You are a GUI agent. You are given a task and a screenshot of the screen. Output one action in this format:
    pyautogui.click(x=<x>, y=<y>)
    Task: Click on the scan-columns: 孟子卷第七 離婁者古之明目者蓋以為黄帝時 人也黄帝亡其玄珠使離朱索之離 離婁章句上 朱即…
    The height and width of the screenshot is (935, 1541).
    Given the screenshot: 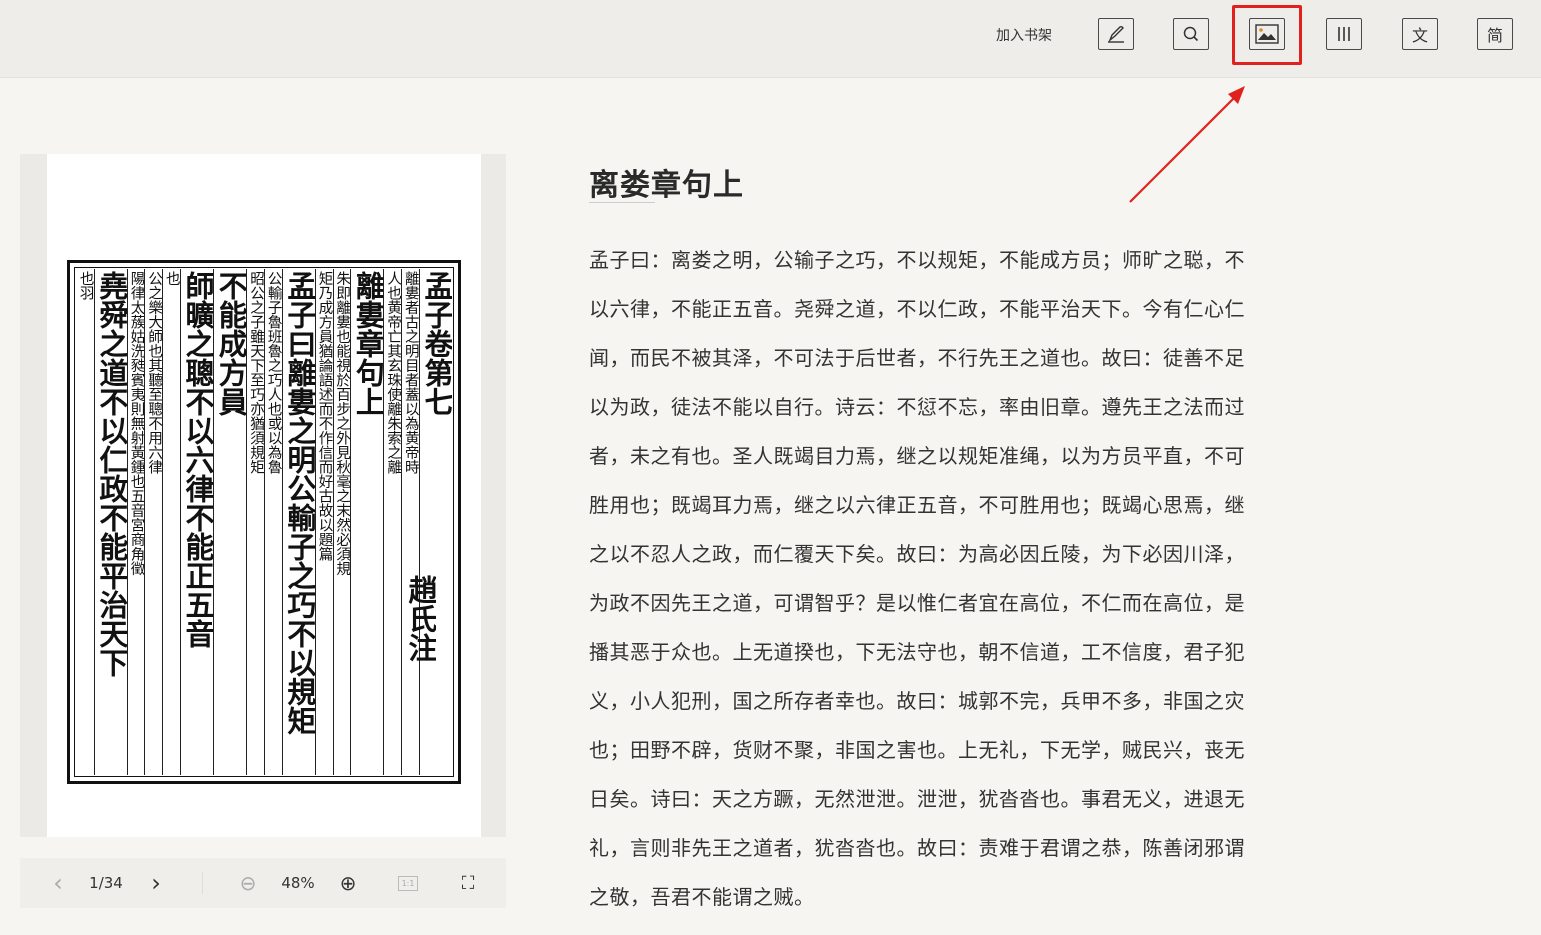 What is the action you would take?
    pyautogui.click(x=264, y=522)
    